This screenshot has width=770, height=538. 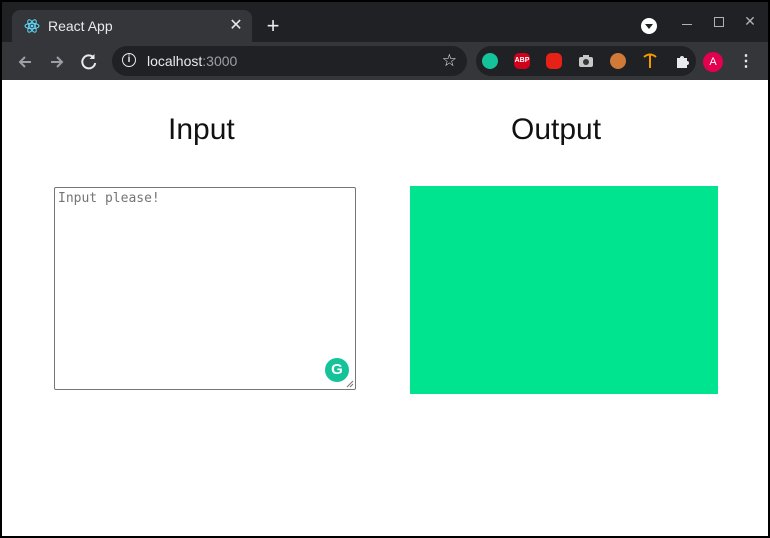 I want to click on close-window-button: ✕, so click(x=750, y=21).